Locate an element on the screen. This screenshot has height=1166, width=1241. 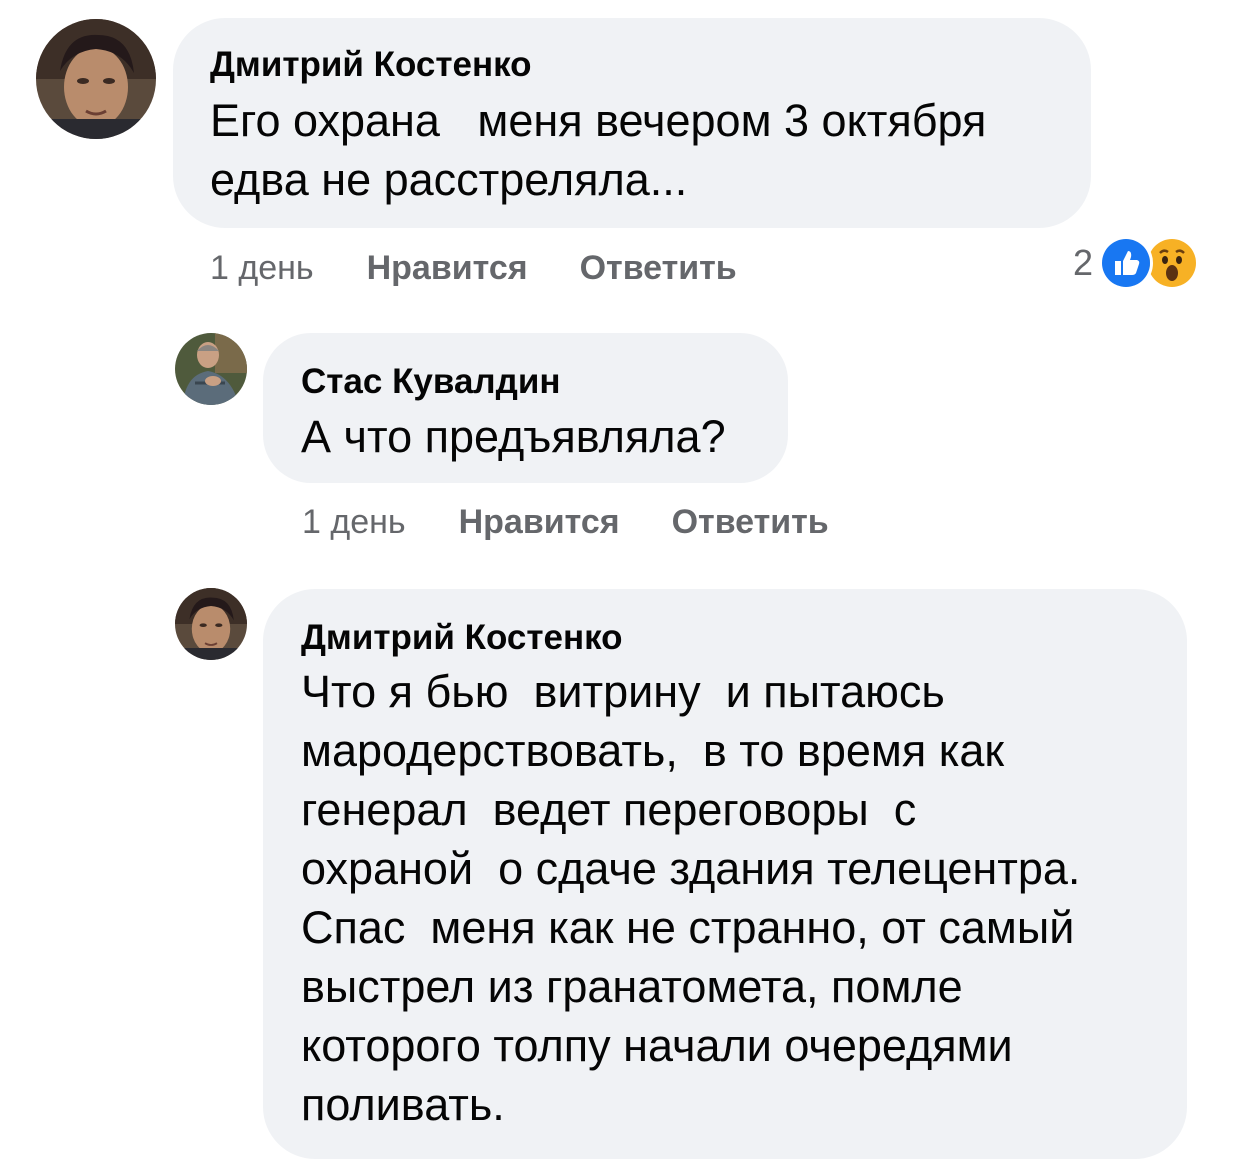
comment-text: А что предъявляла? is located at coordinates (513, 436).